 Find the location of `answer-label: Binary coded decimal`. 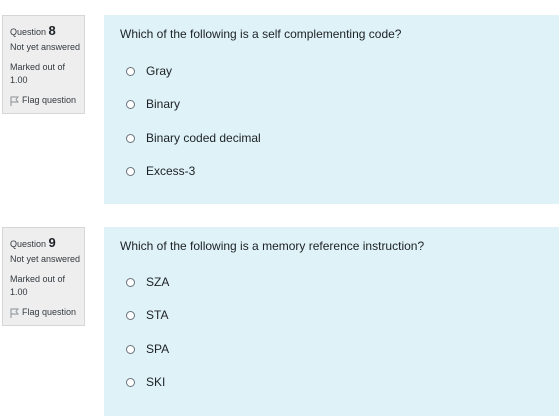

answer-label: Binary coded decimal is located at coordinates (203, 138).